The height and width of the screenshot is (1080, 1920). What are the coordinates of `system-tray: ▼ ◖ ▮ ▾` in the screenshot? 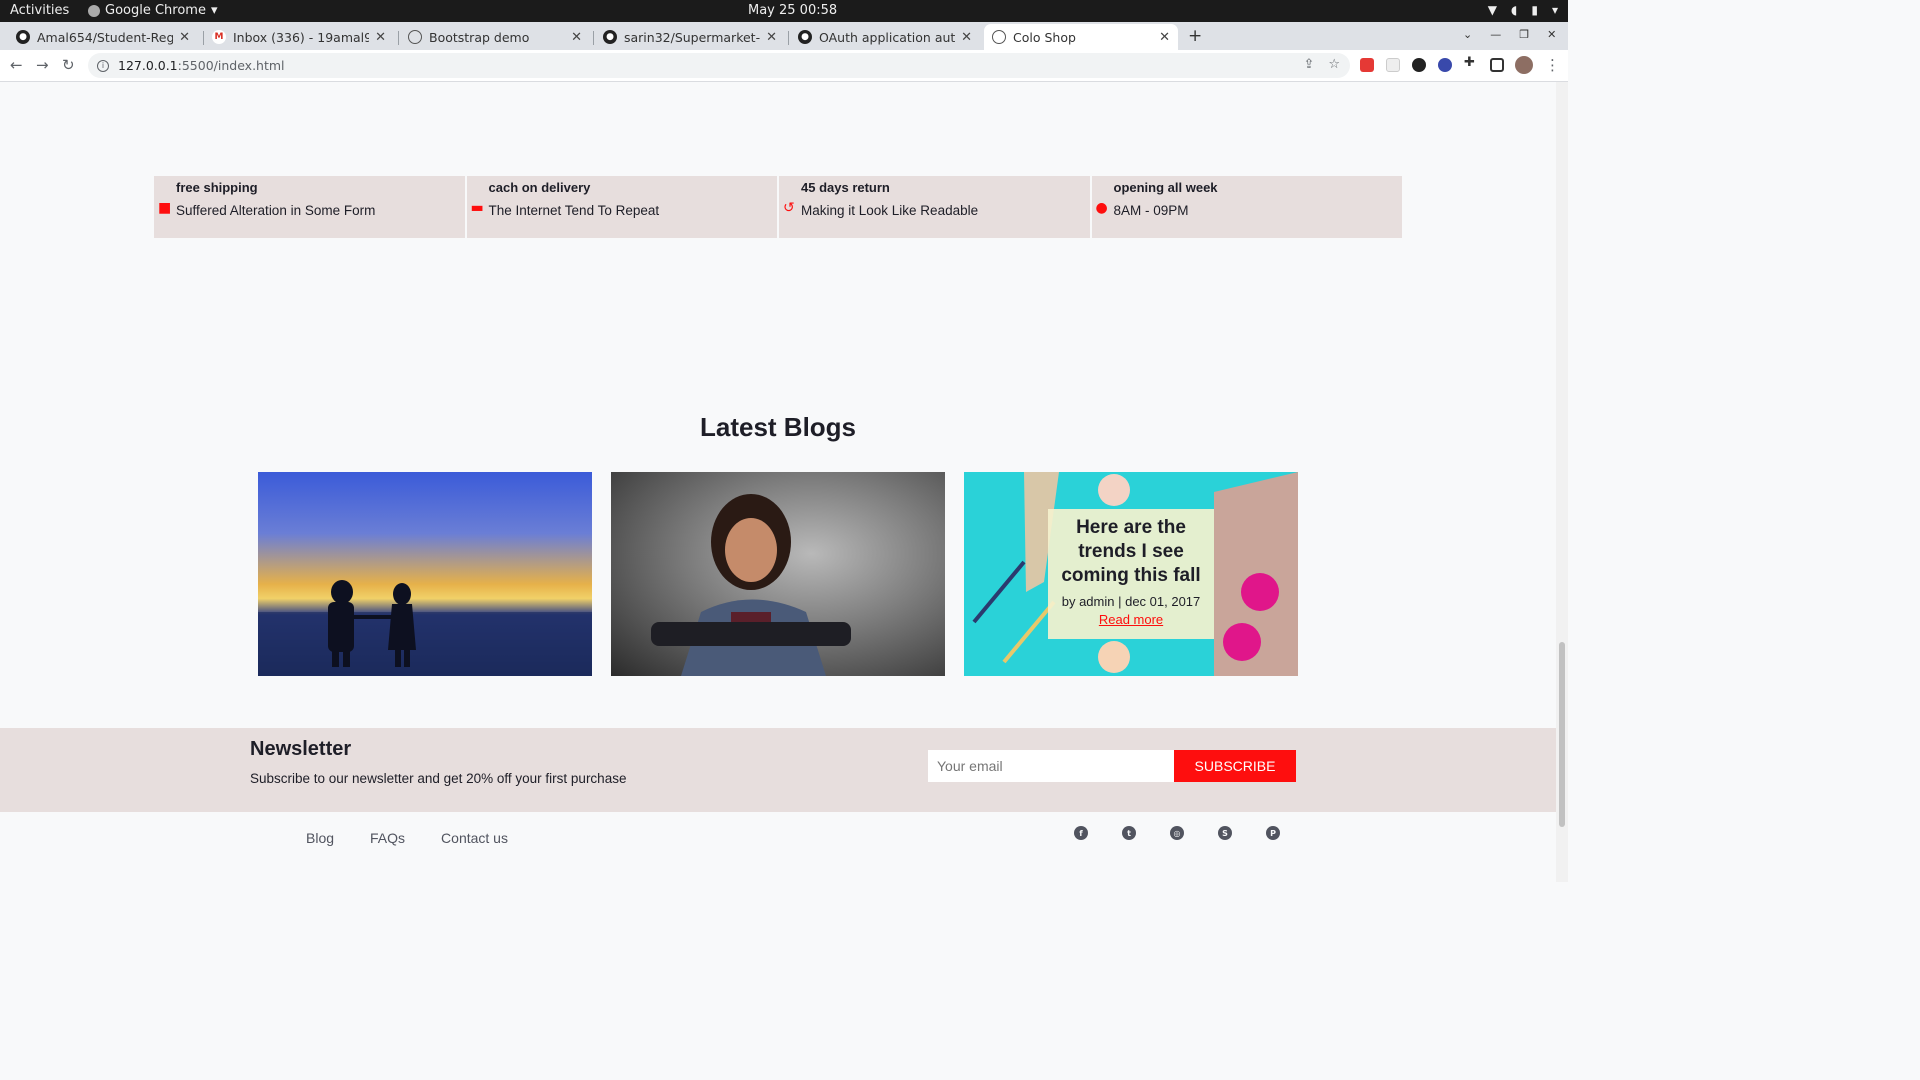 It's located at (1523, 10).